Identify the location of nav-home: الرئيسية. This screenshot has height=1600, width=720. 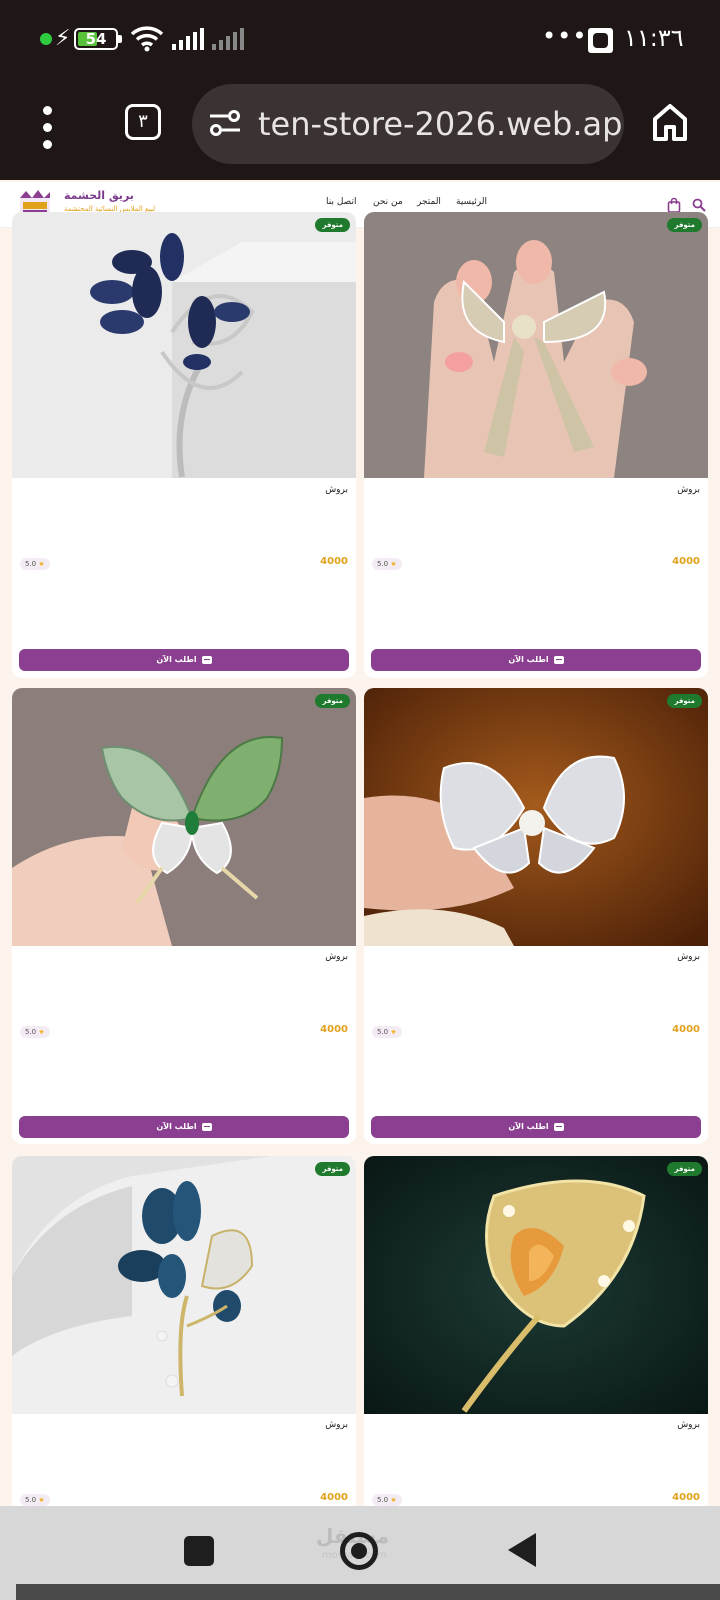
(471, 202).